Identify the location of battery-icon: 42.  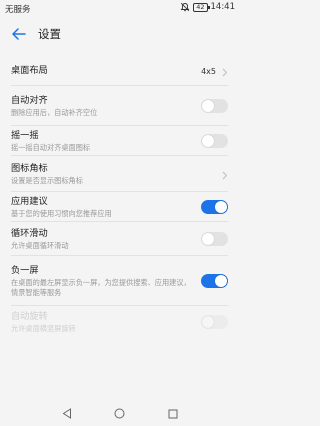
(201, 7).